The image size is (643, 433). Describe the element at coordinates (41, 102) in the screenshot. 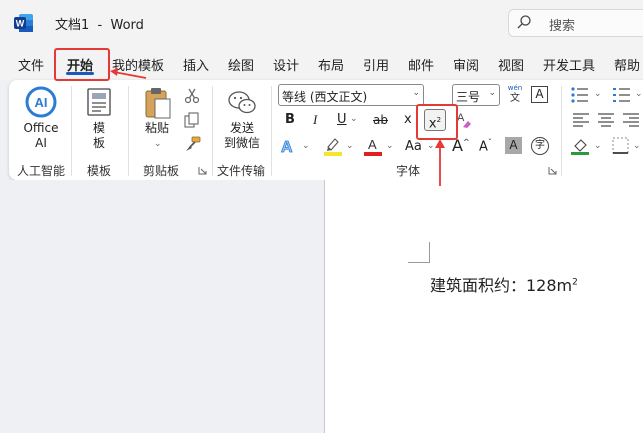

I see `office-ai-icon: AI` at that location.